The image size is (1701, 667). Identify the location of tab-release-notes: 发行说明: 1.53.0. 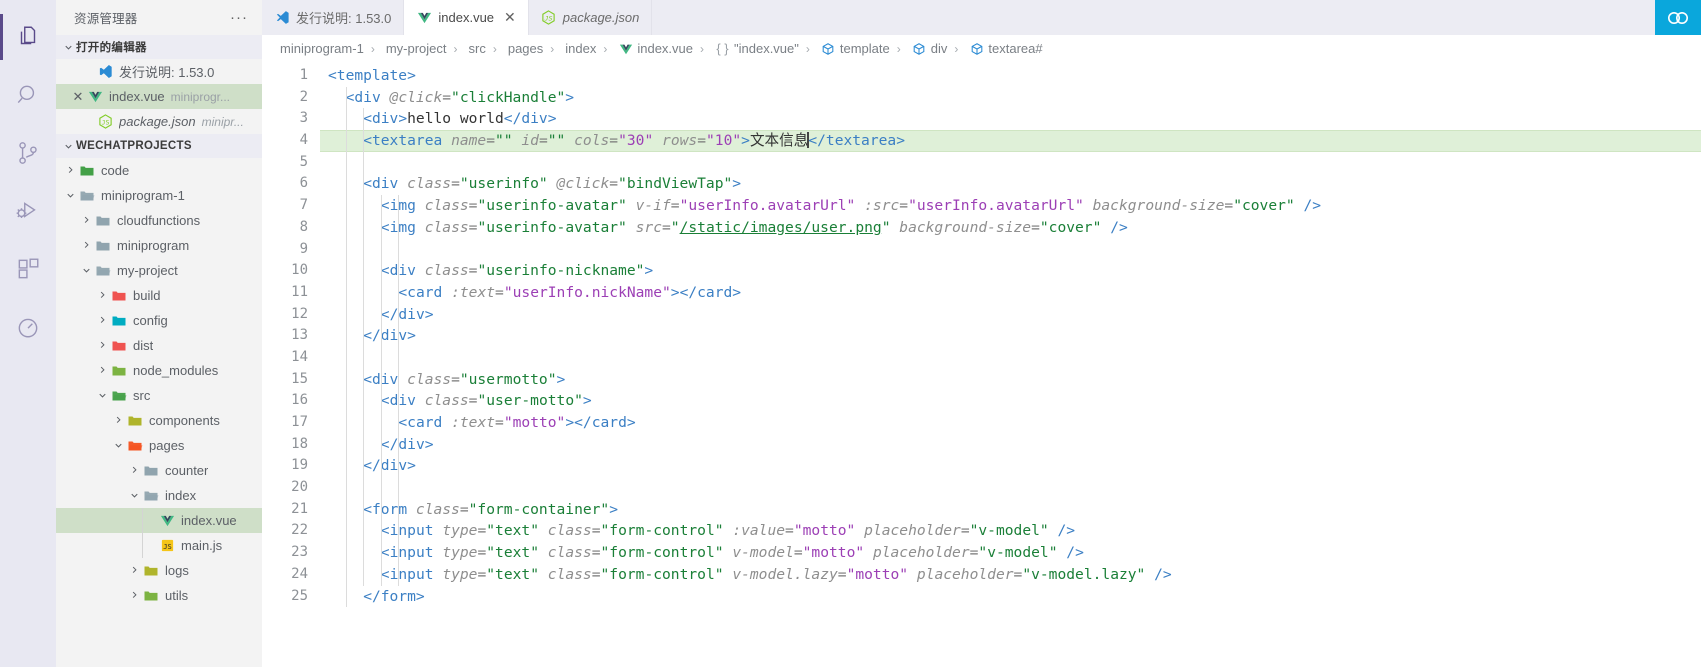
(333, 17).